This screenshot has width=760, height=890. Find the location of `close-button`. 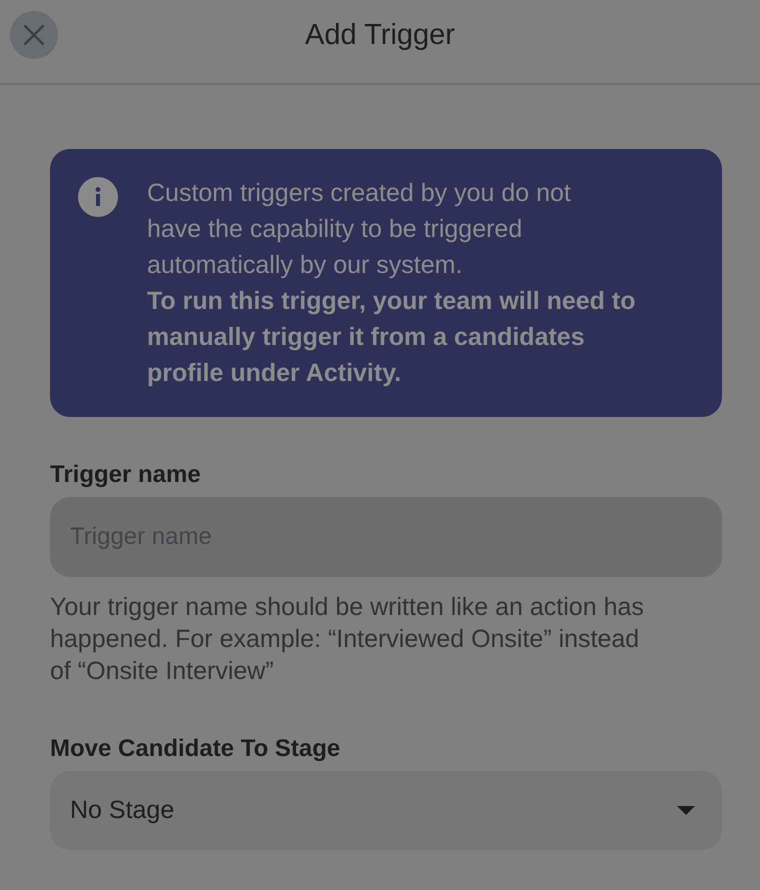

close-button is located at coordinates (34, 35).